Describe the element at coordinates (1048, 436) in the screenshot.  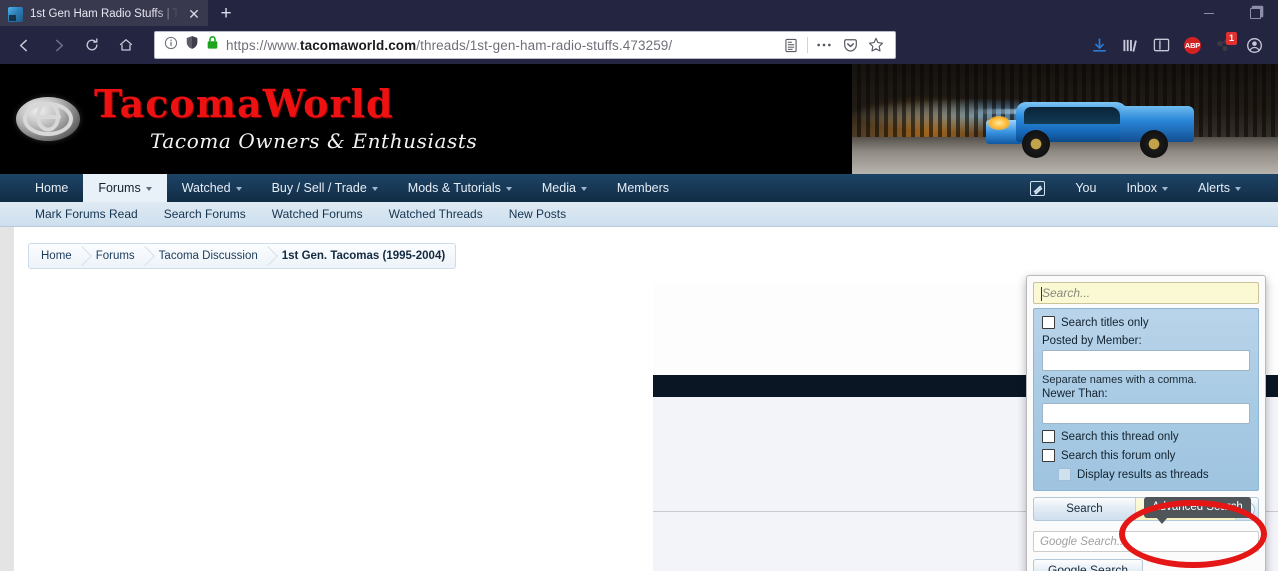
I see `search-this-thread-only-checkbox` at that location.